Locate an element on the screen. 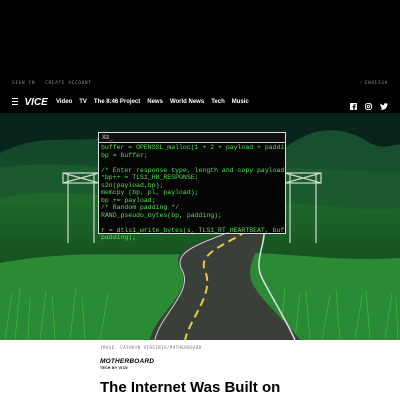 The width and height of the screenshot is (400, 400). language-label: ENGLISH is located at coordinates (376, 83).